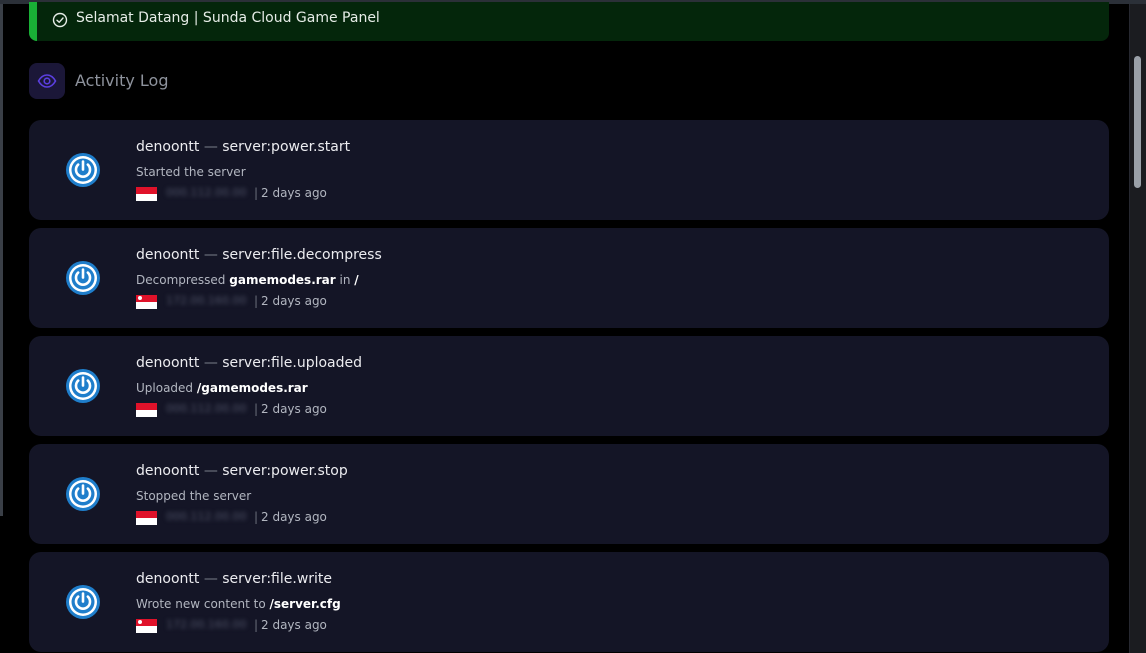 The width and height of the screenshot is (1146, 653). I want to click on entry-event: server:file.write, so click(277, 579).